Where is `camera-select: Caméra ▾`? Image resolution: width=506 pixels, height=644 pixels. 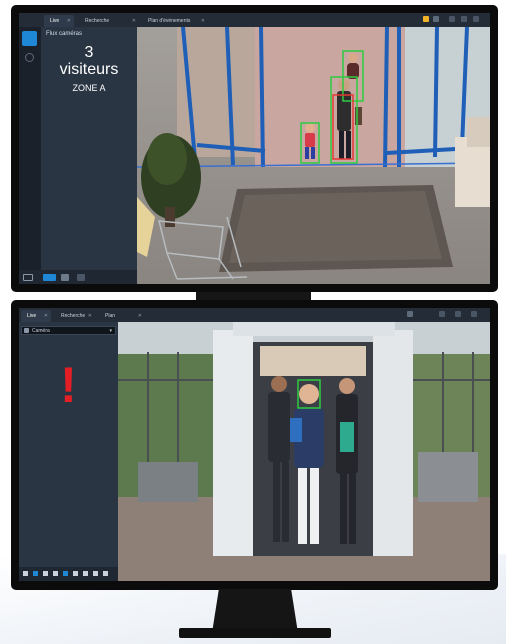 camera-select: Caméra ▾ is located at coordinates (68, 330).